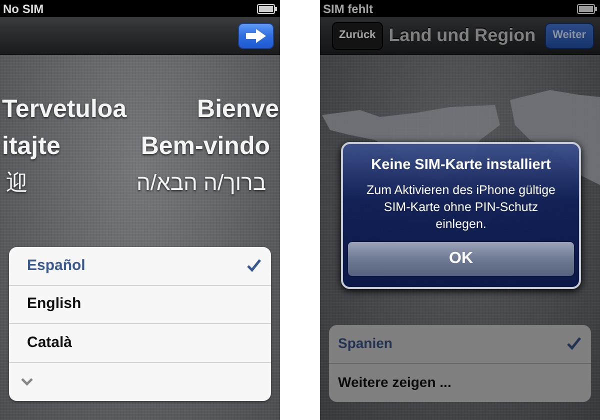  Describe the element at coordinates (462, 35) in the screenshot. I see `nav-title: Land und Region` at that location.